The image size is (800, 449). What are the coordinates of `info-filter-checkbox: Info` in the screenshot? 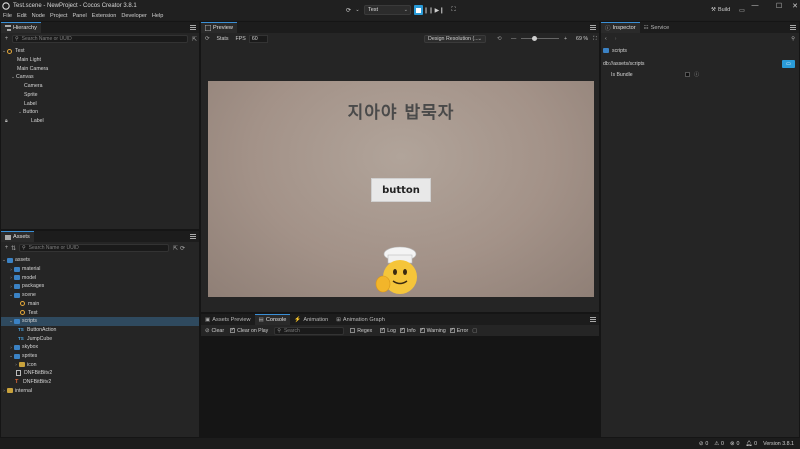 It's located at (407, 330).